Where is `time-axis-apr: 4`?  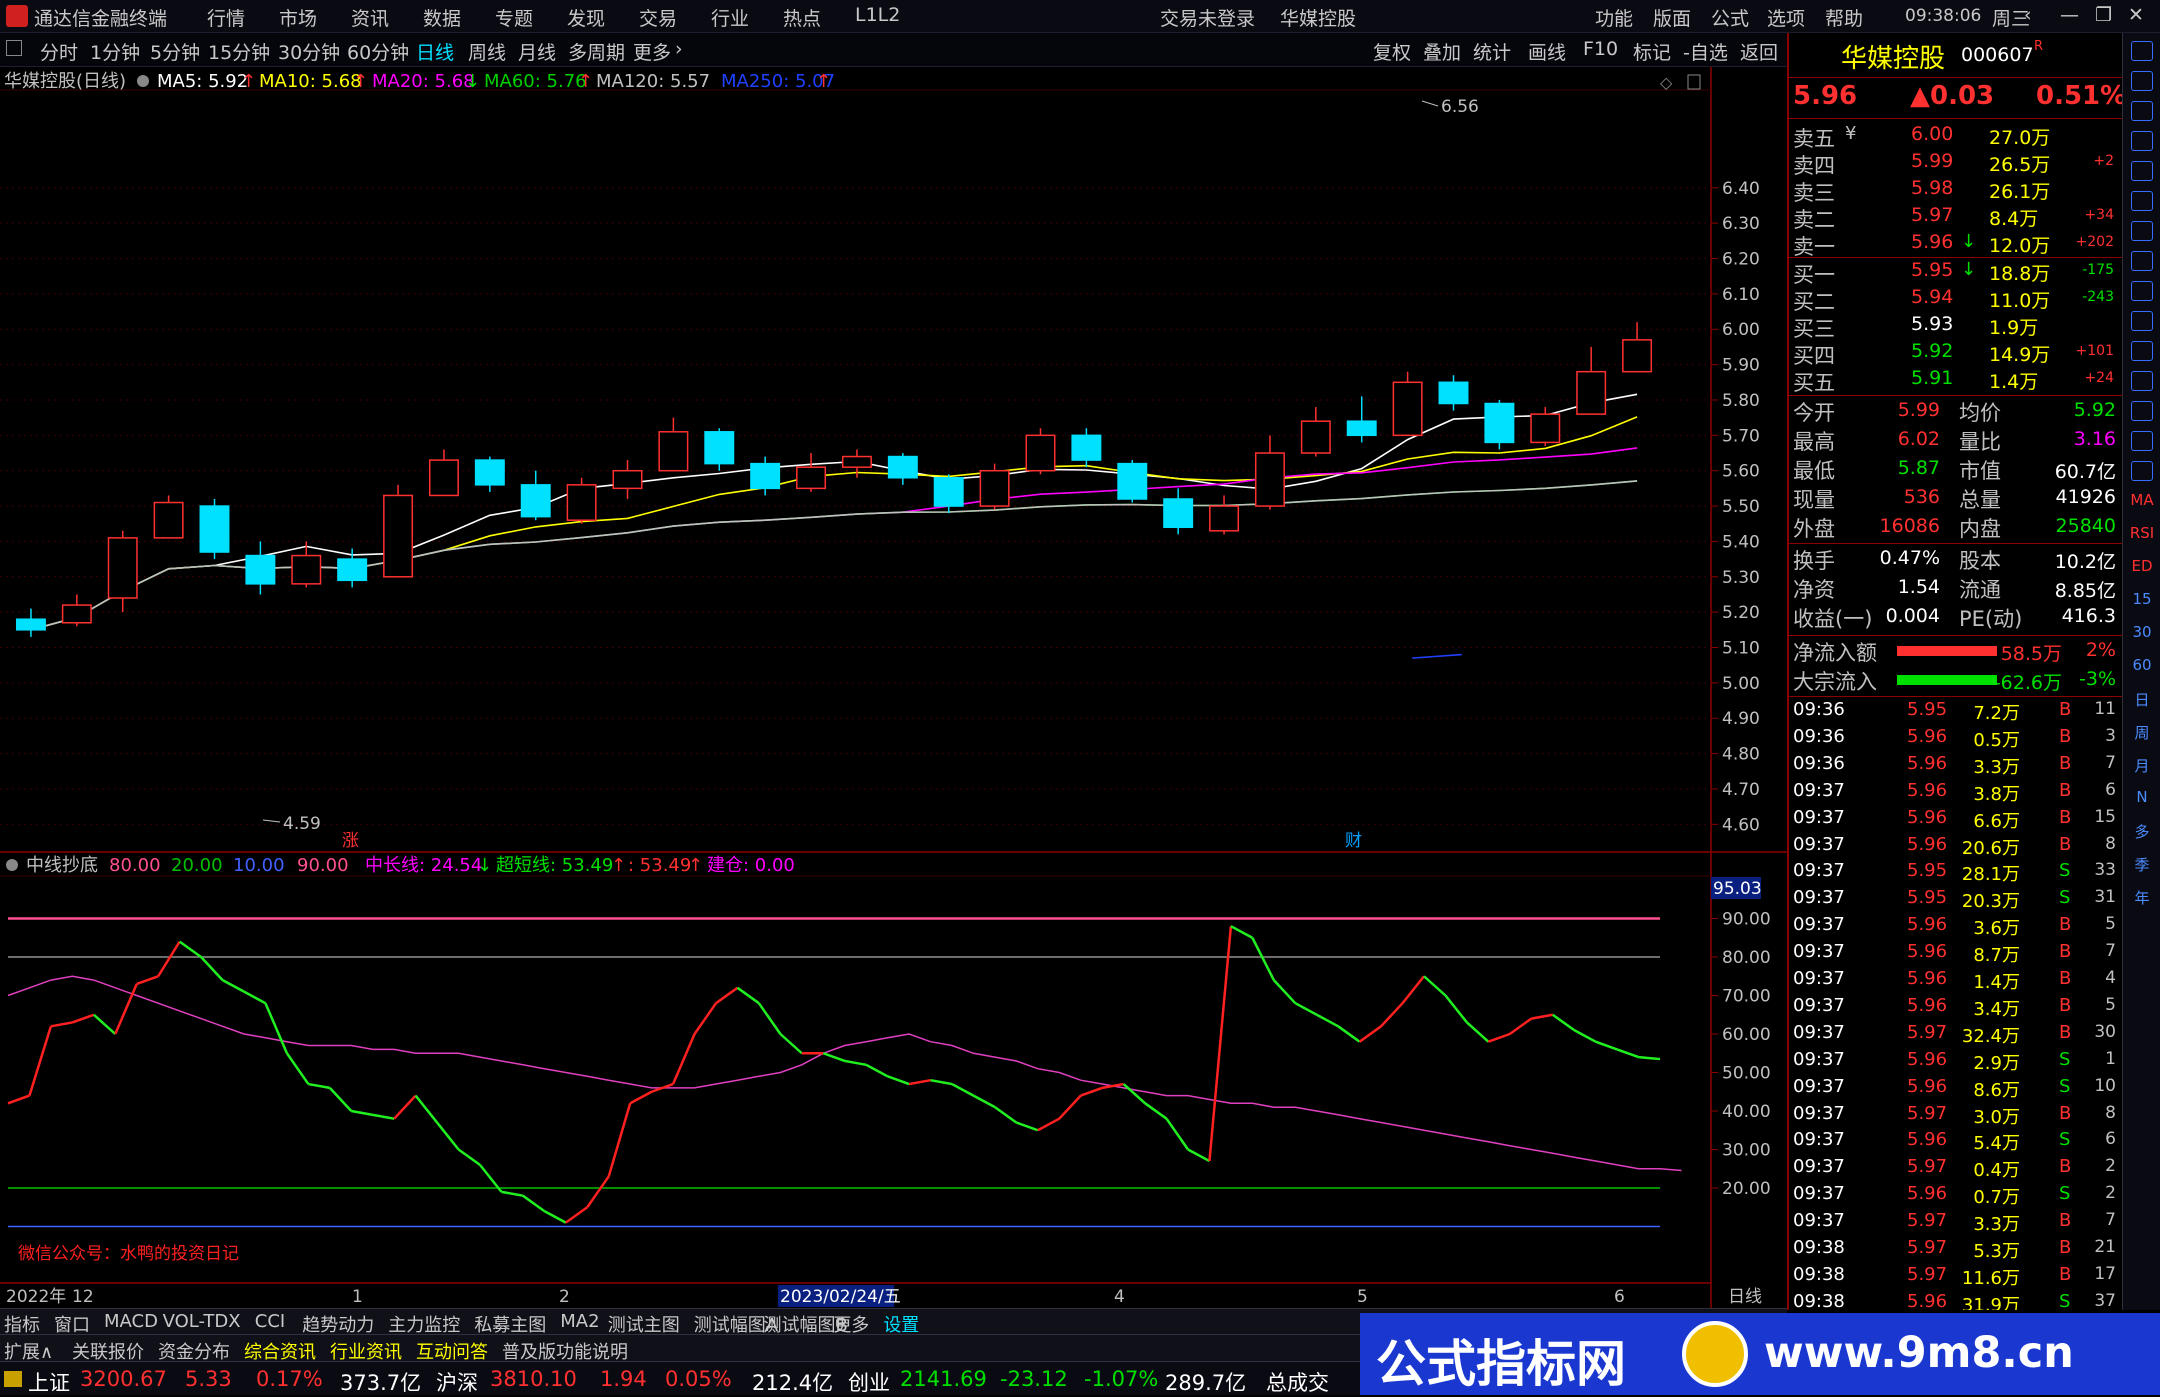
time-axis-apr: 4 is located at coordinates (1119, 1297).